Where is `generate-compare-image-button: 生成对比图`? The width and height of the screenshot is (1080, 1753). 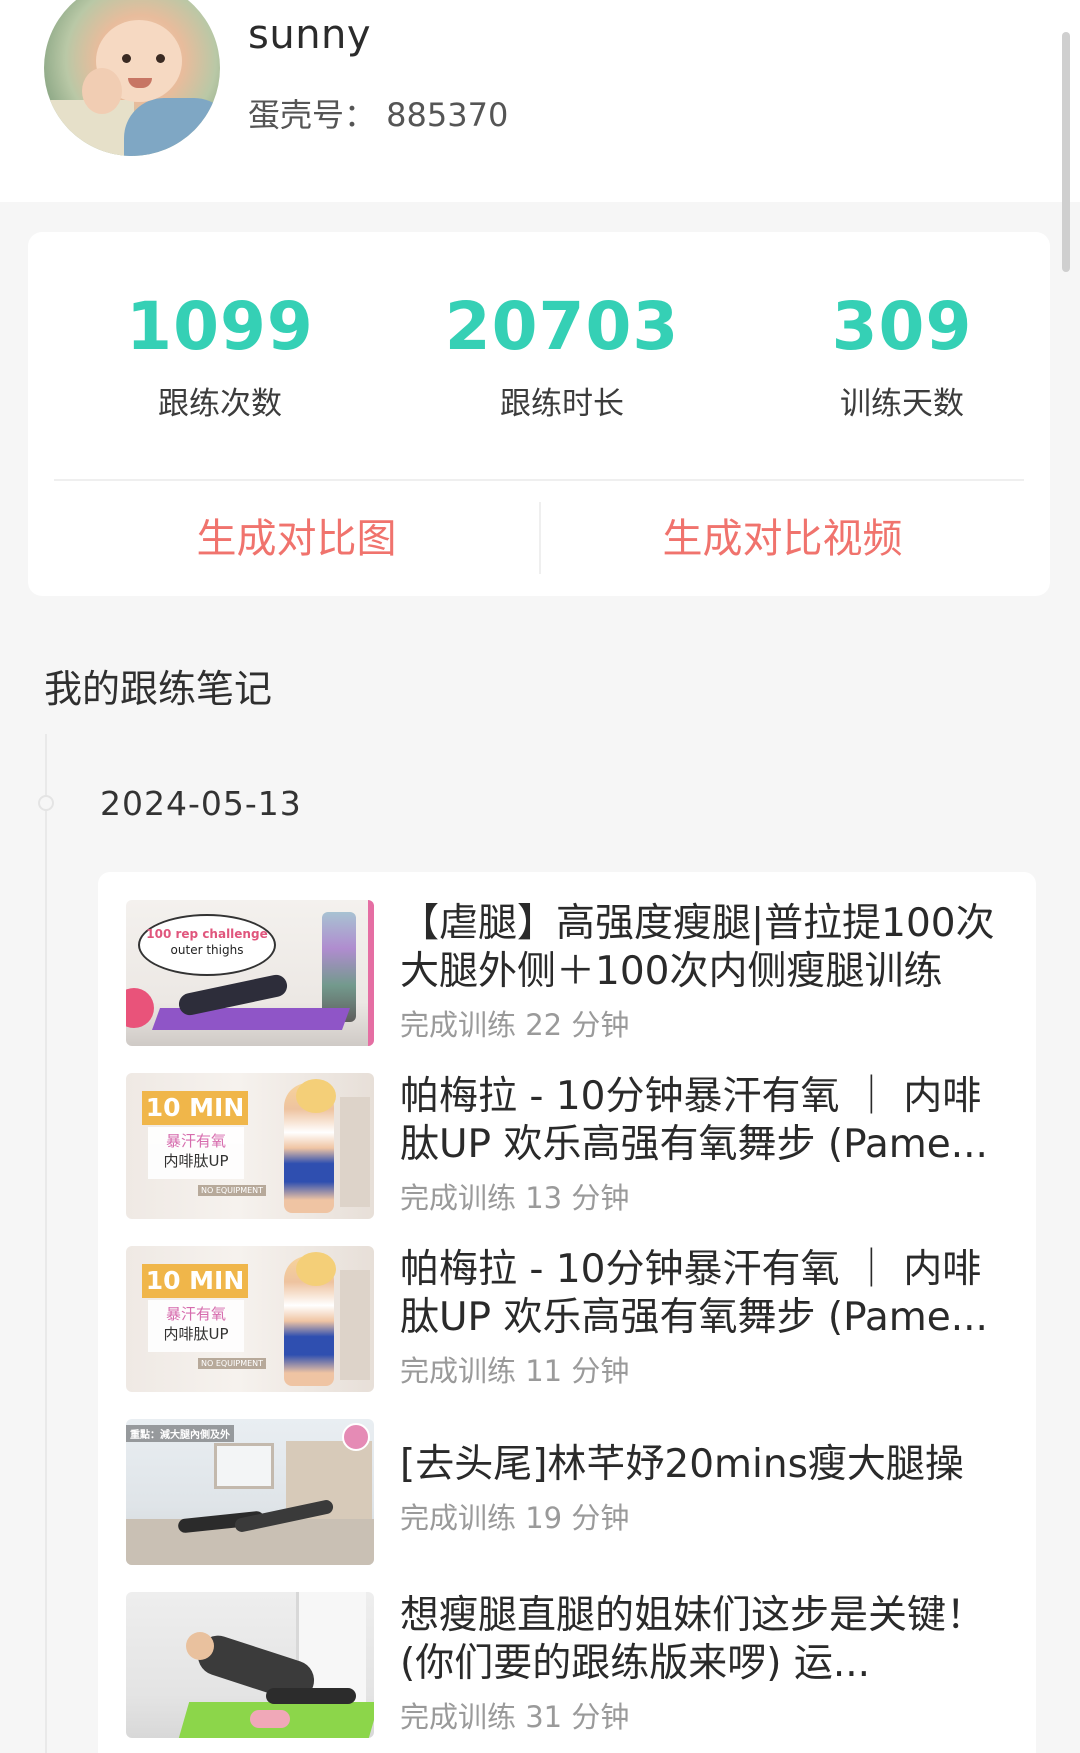
generate-compare-image-button: 生成对比图 is located at coordinates (296, 539).